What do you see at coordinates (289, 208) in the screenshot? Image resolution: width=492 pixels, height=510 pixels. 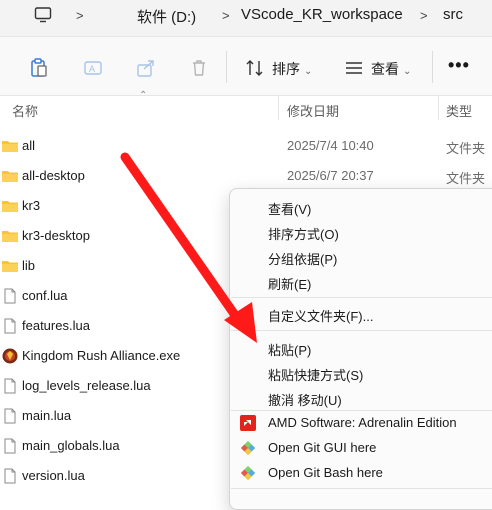 I see `menu-item-view: 查看(V)` at bounding box center [289, 208].